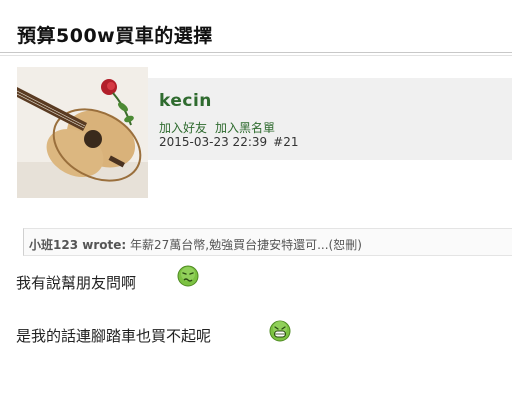 This screenshot has height=402, width=512. I want to click on thread-title: 預算500w買車的選擇, so click(115, 36).